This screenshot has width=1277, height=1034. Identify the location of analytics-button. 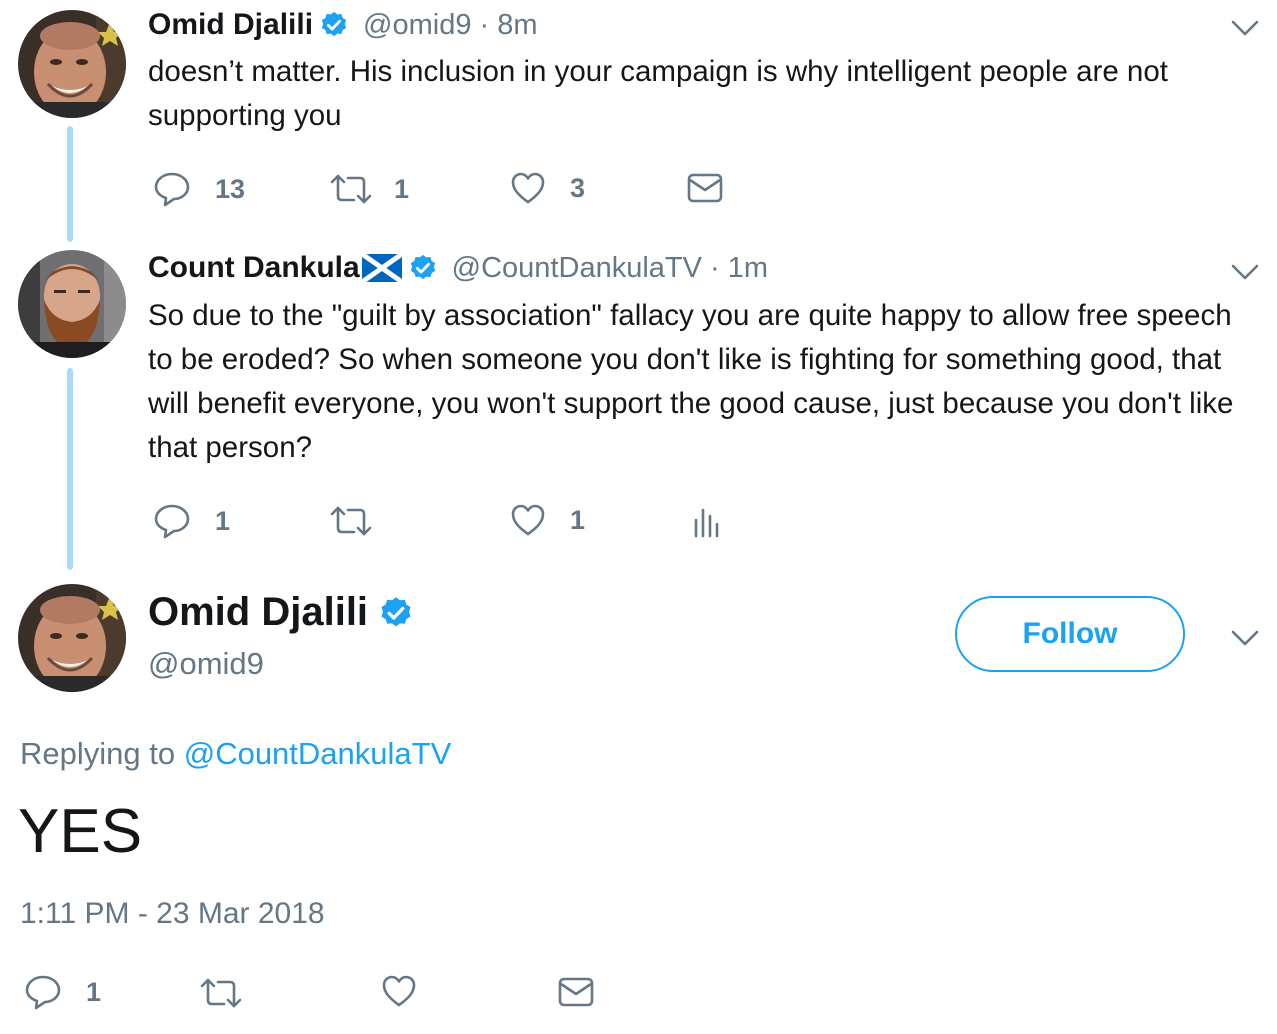
(706, 522).